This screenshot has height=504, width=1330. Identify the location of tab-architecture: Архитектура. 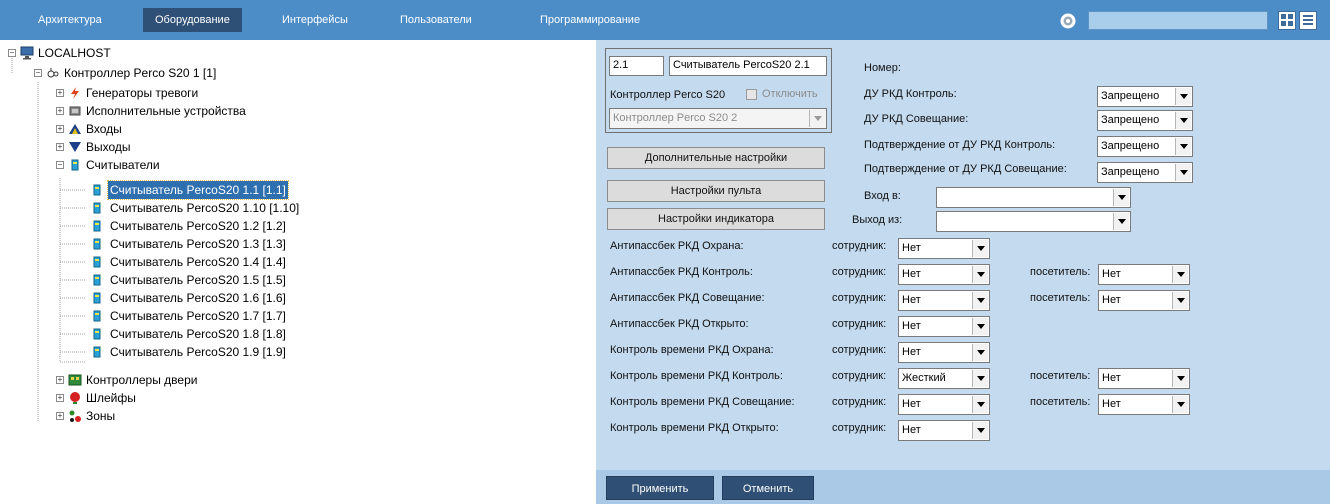
(70, 20).